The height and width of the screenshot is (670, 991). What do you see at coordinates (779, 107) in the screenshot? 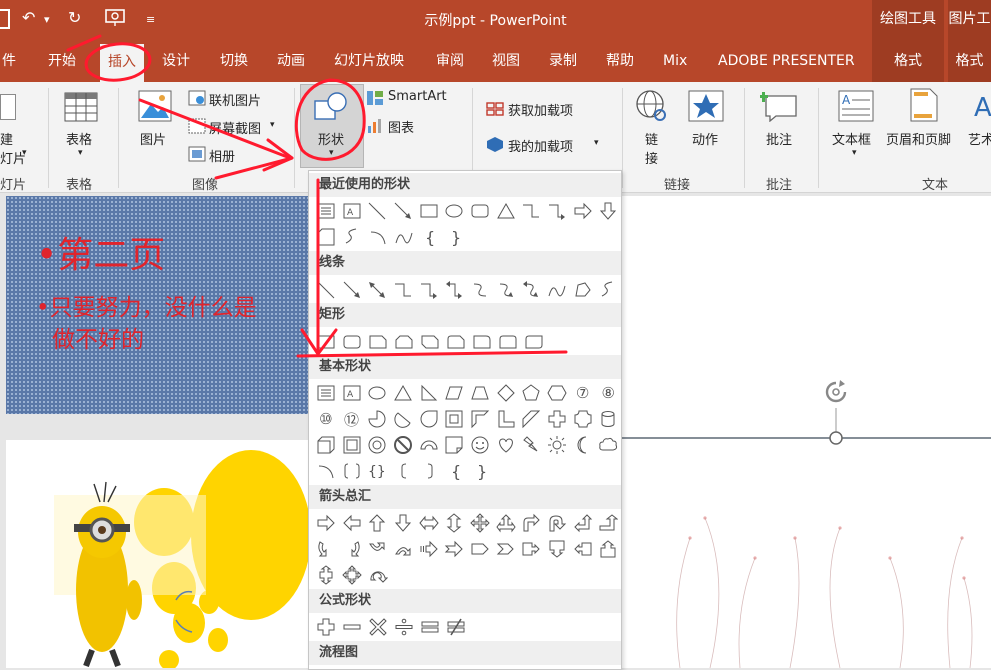
I see `comment-icon` at bounding box center [779, 107].